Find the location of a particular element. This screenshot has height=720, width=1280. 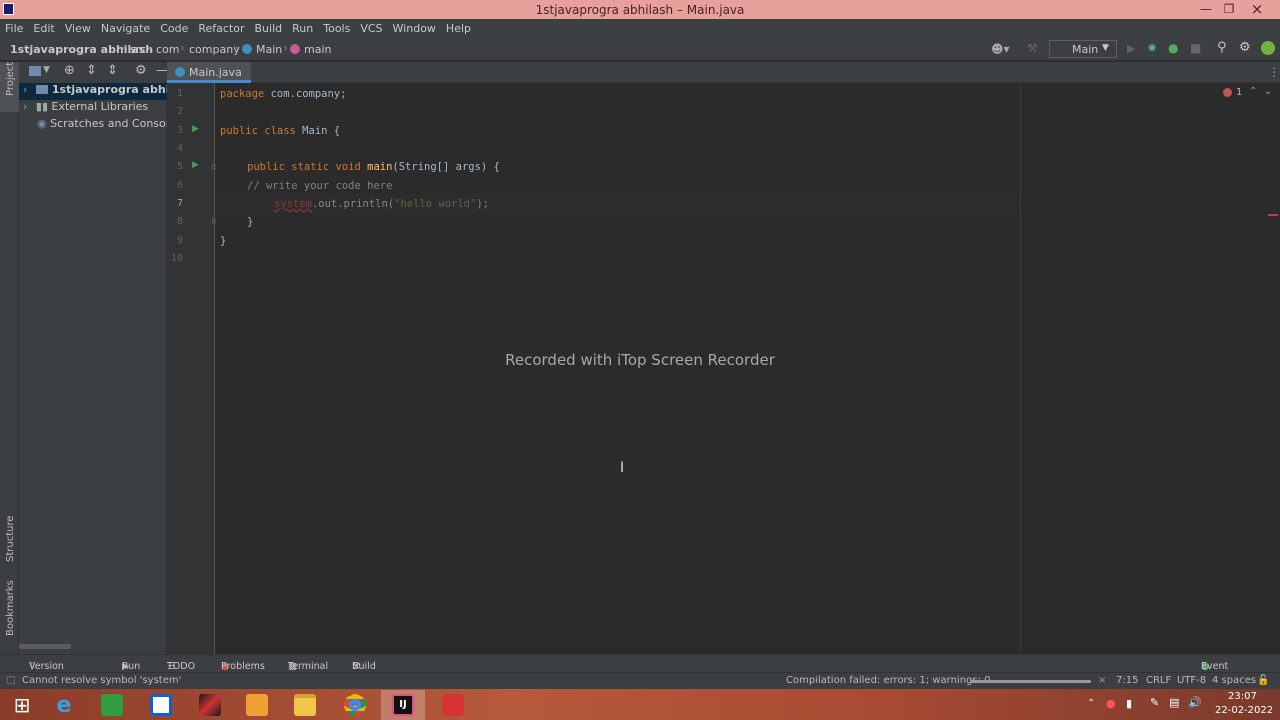

taskbar-app is located at coordinates (210, 705).